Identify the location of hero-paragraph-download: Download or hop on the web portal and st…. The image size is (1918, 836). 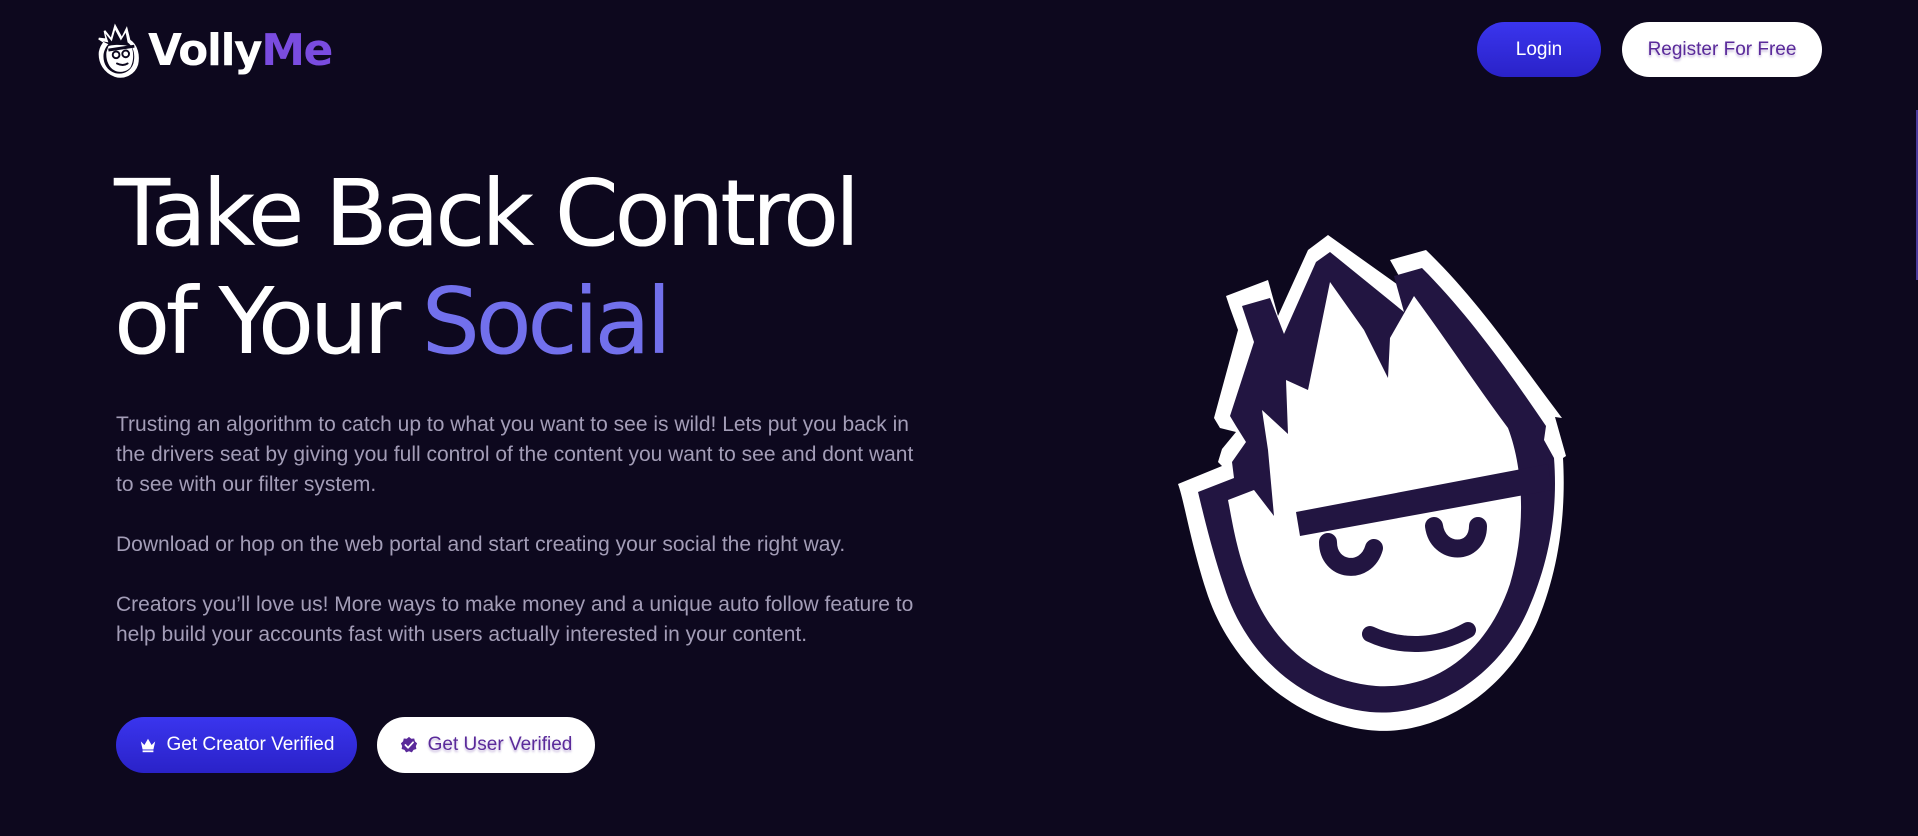
(481, 544).